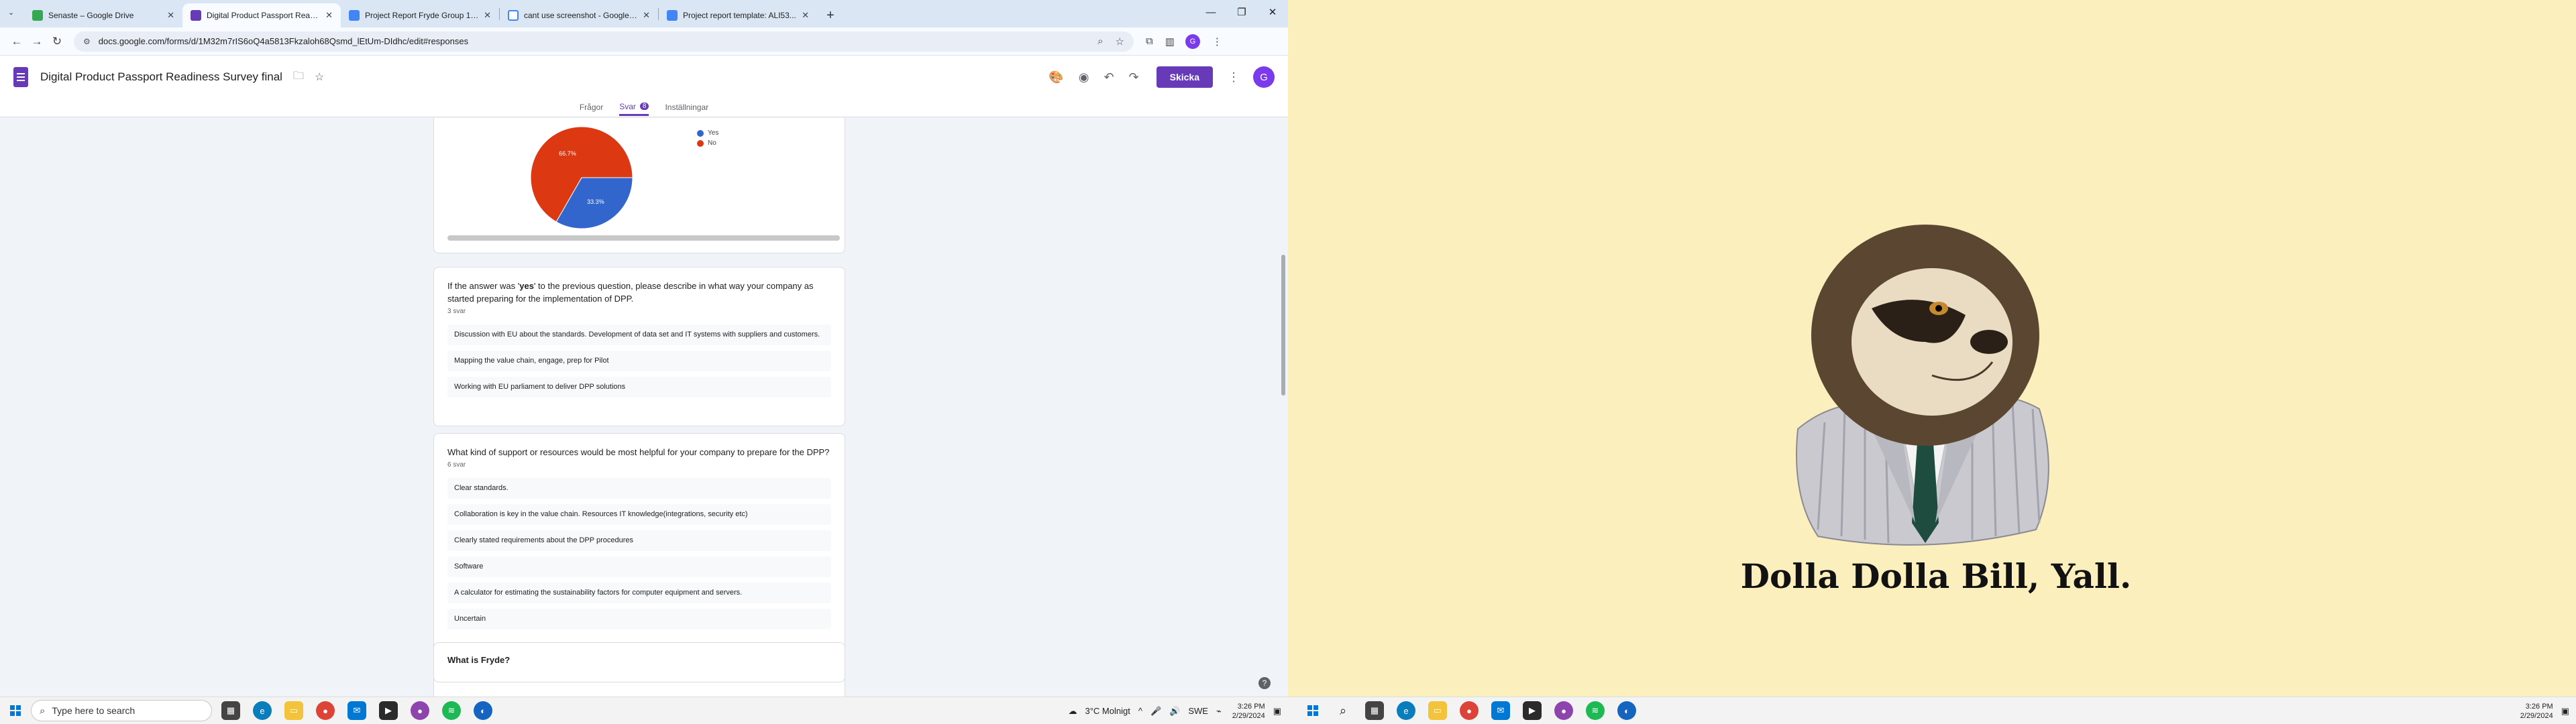 The height and width of the screenshot is (724, 2576). What do you see at coordinates (1134, 77) in the screenshot?
I see `redo-icon: ↷` at bounding box center [1134, 77].